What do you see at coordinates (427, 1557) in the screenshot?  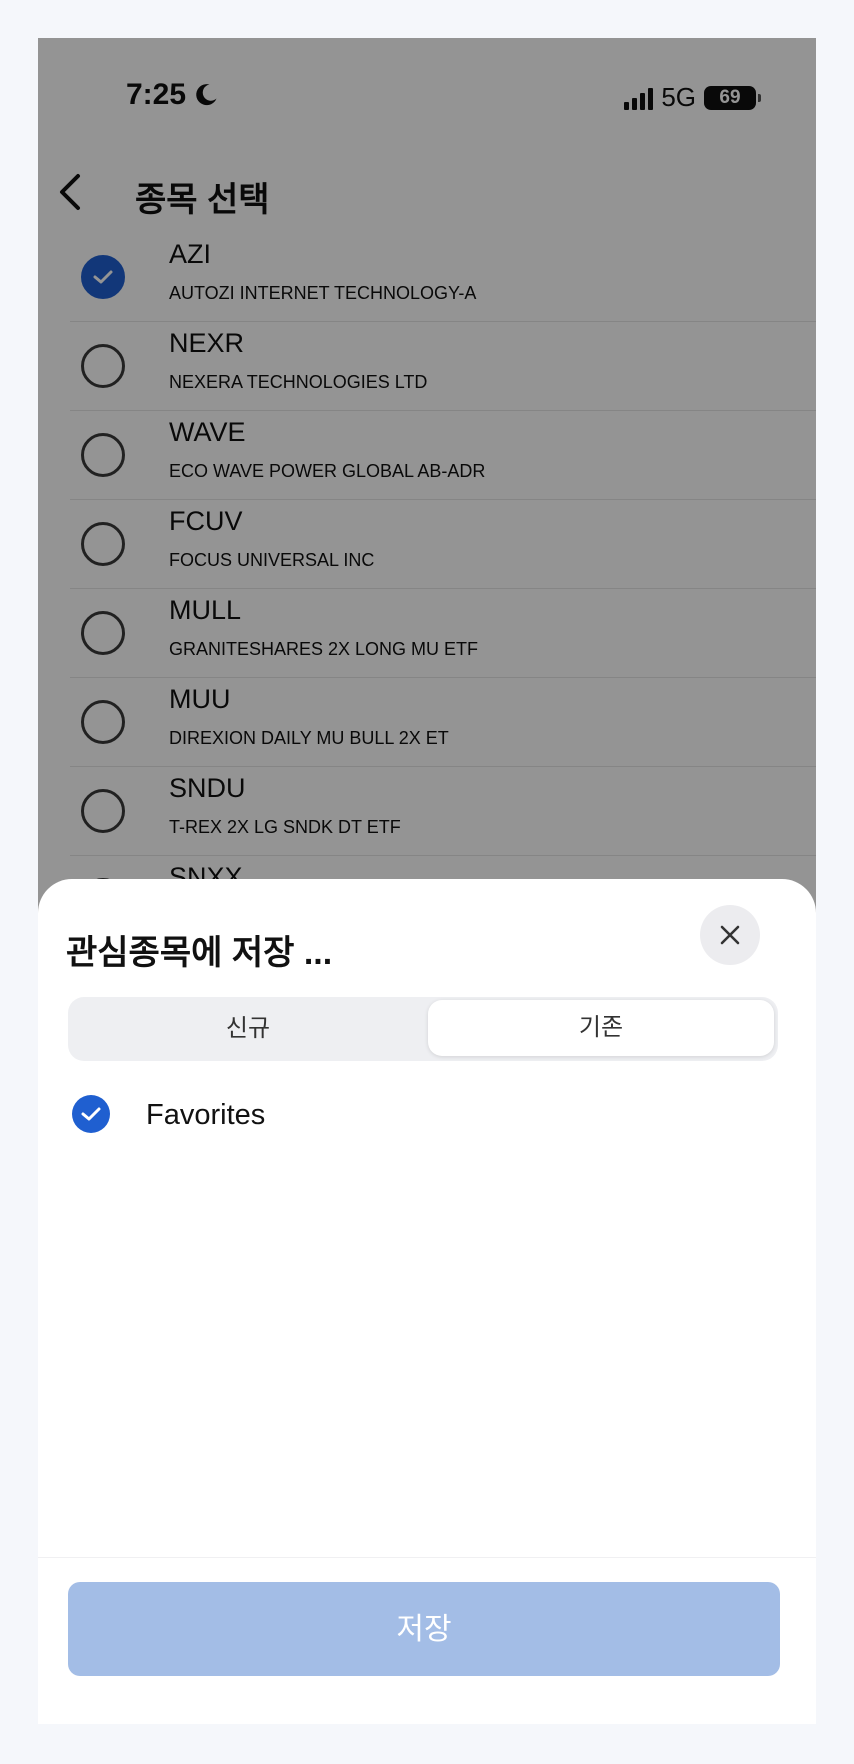 I see `divider` at bounding box center [427, 1557].